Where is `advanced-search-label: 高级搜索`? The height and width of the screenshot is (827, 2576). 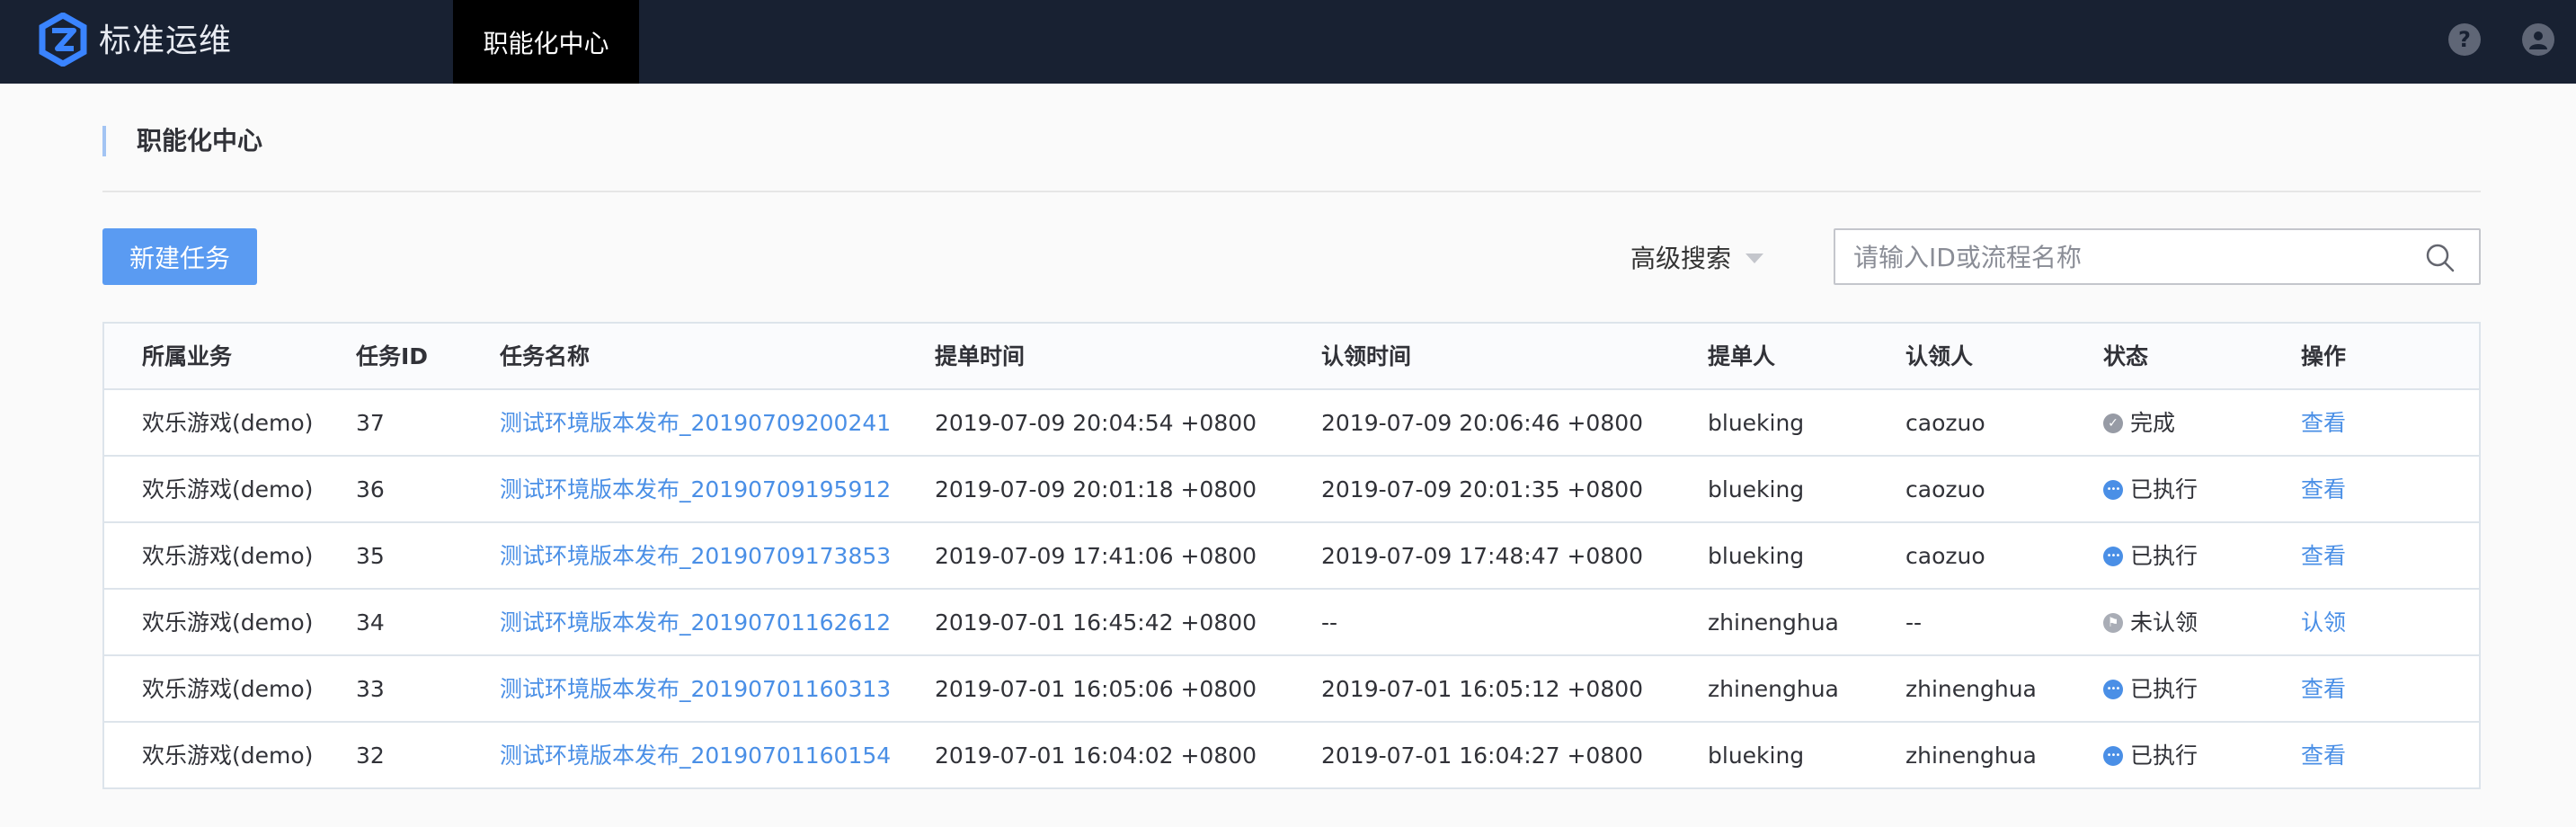
advanced-search-label: 高级搜索 is located at coordinates (1681, 258).